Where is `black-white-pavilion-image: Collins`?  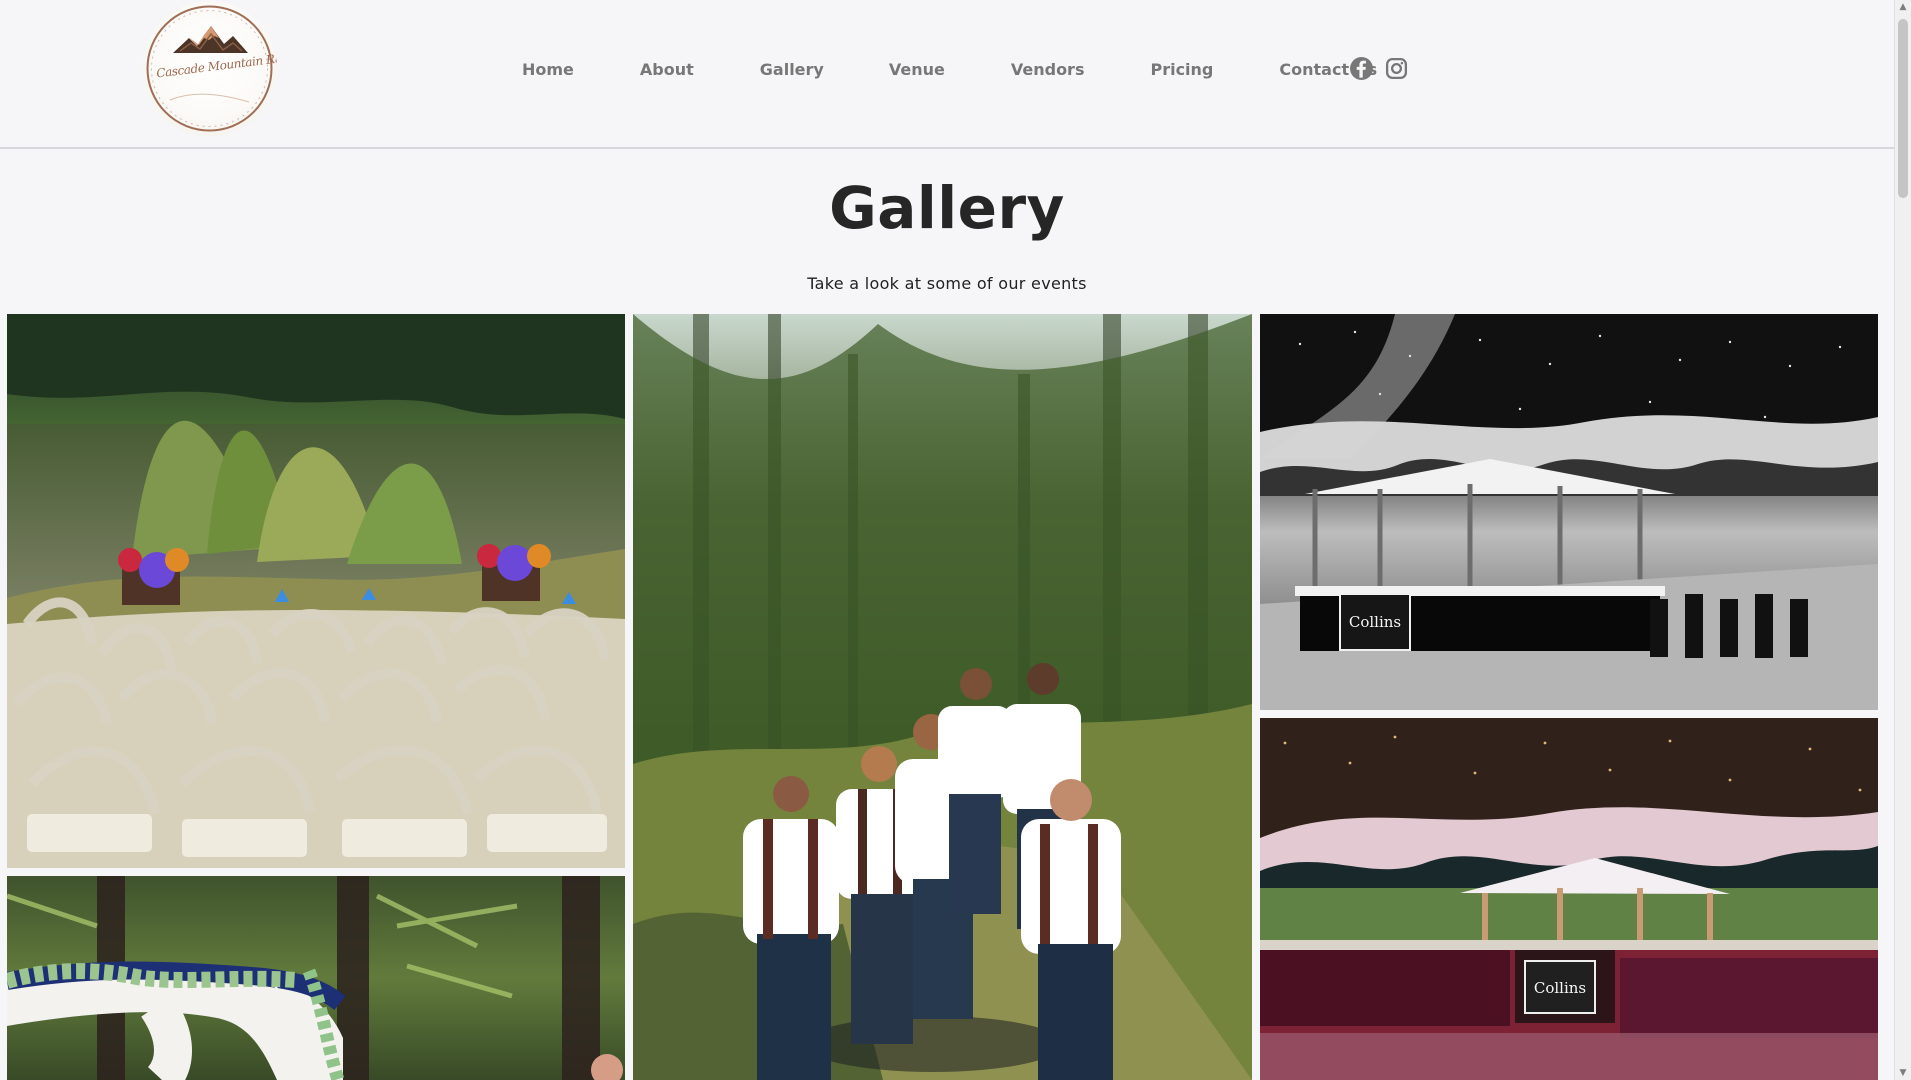
black-white-pavilion-image: Collins is located at coordinates (1569, 512).